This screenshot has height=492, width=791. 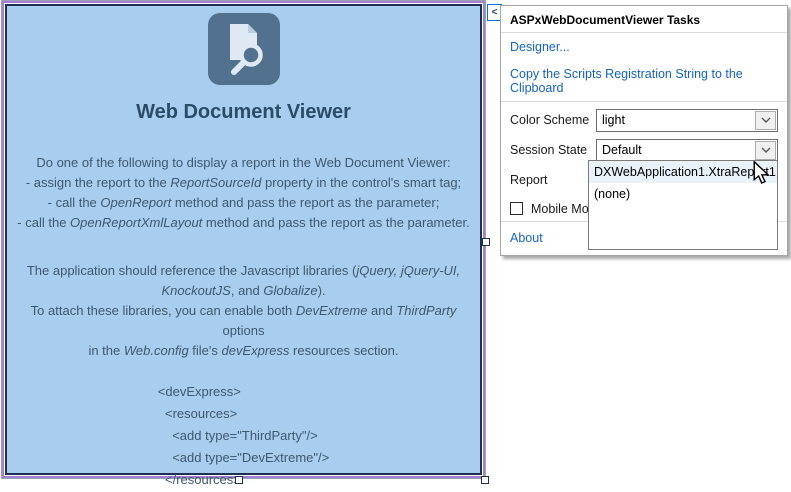 What do you see at coordinates (243, 49) in the screenshot?
I see `document-search-icon` at bounding box center [243, 49].